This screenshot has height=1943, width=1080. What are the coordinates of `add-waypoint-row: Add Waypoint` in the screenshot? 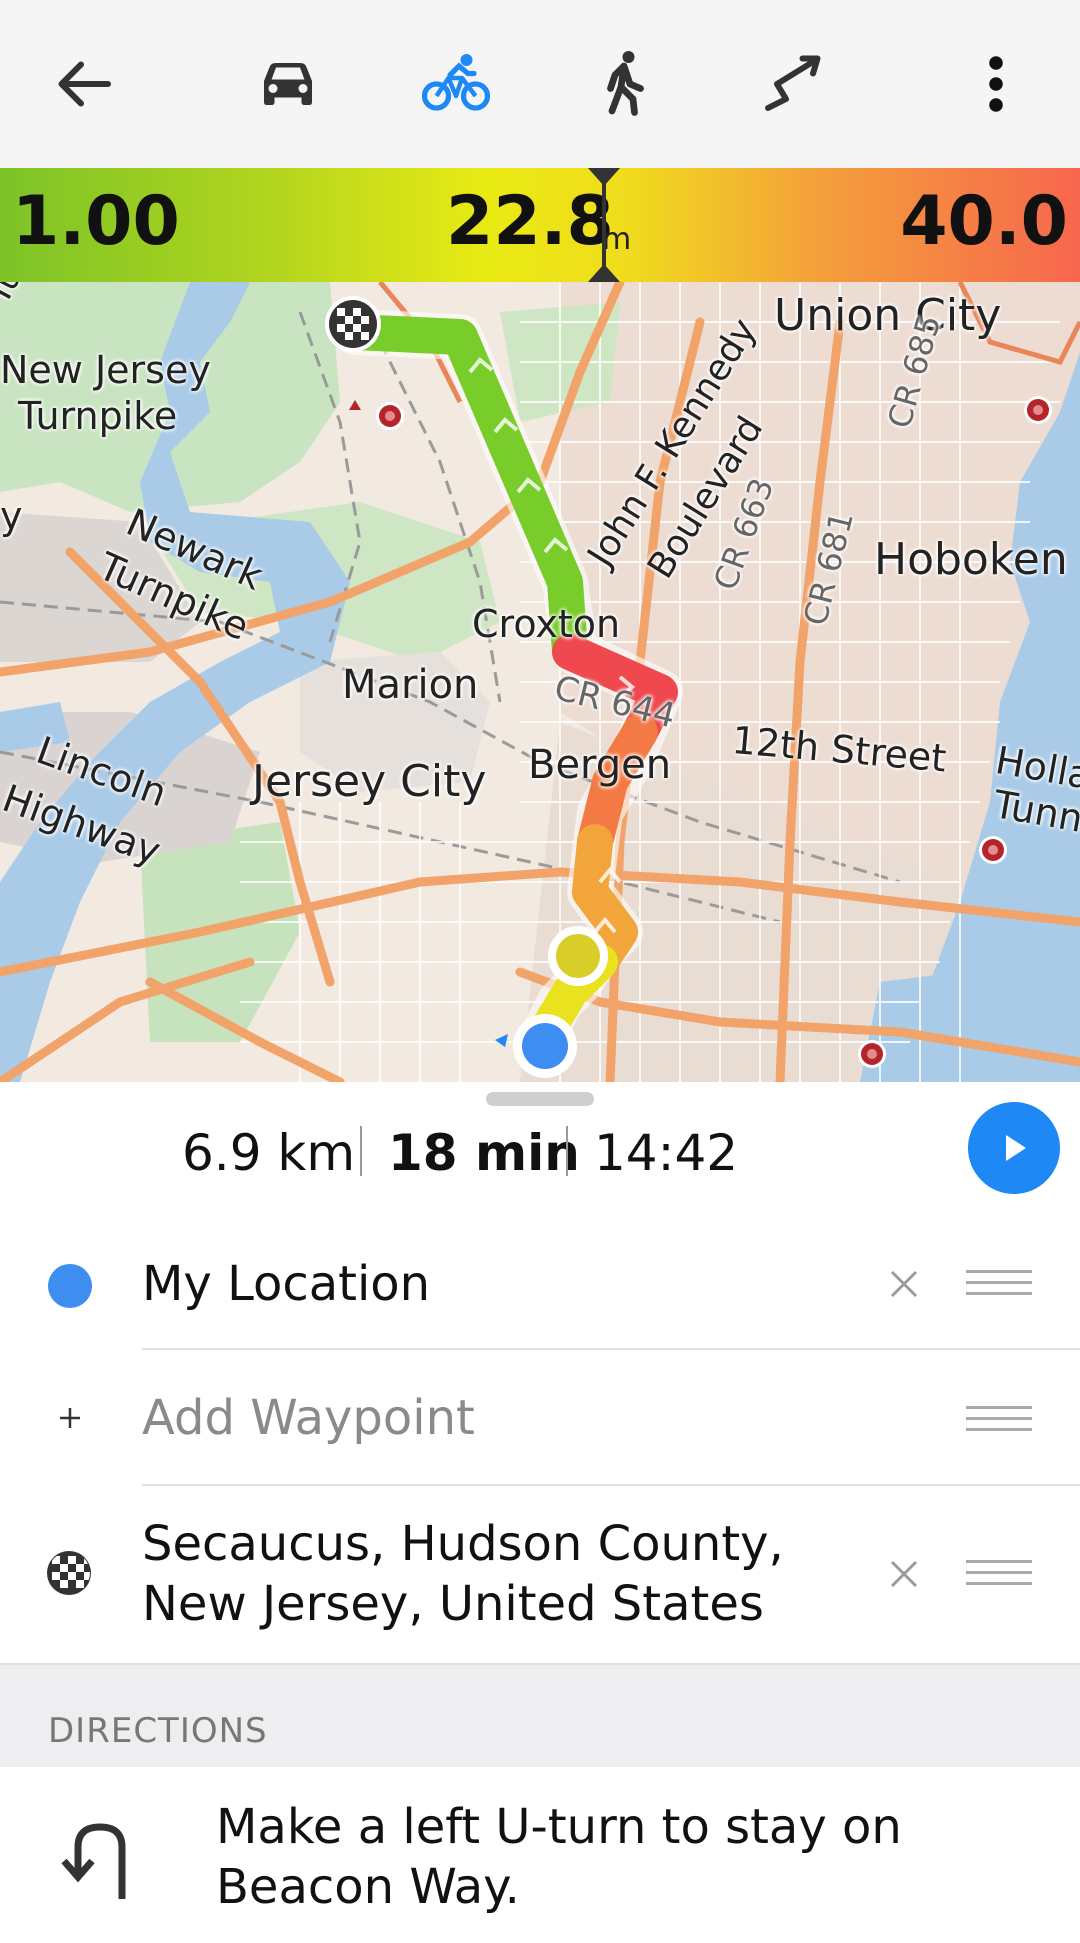 It's located at (540, 1418).